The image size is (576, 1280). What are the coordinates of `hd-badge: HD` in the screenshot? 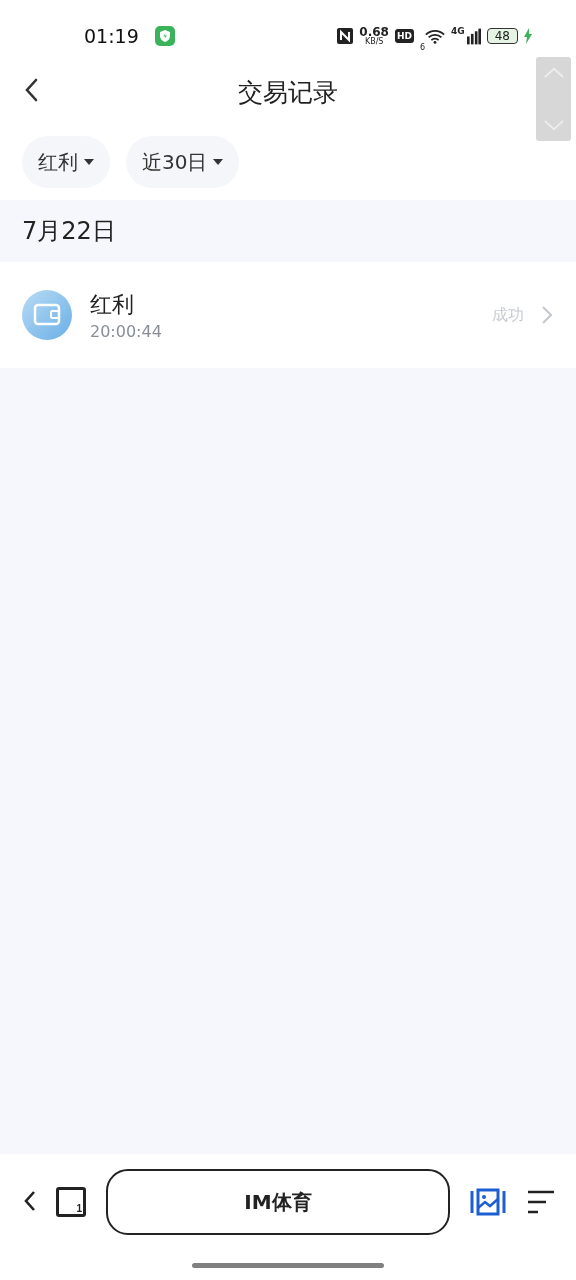 It's located at (404, 36).